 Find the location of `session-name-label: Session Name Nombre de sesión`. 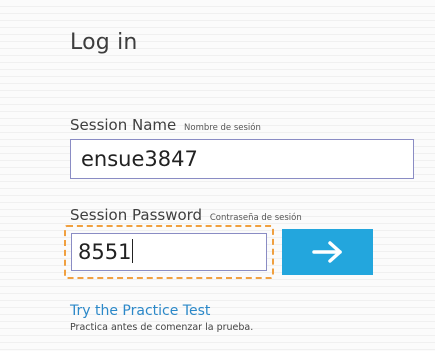

session-name-label: Session Name Nombre de sesión is located at coordinates (165, 125).